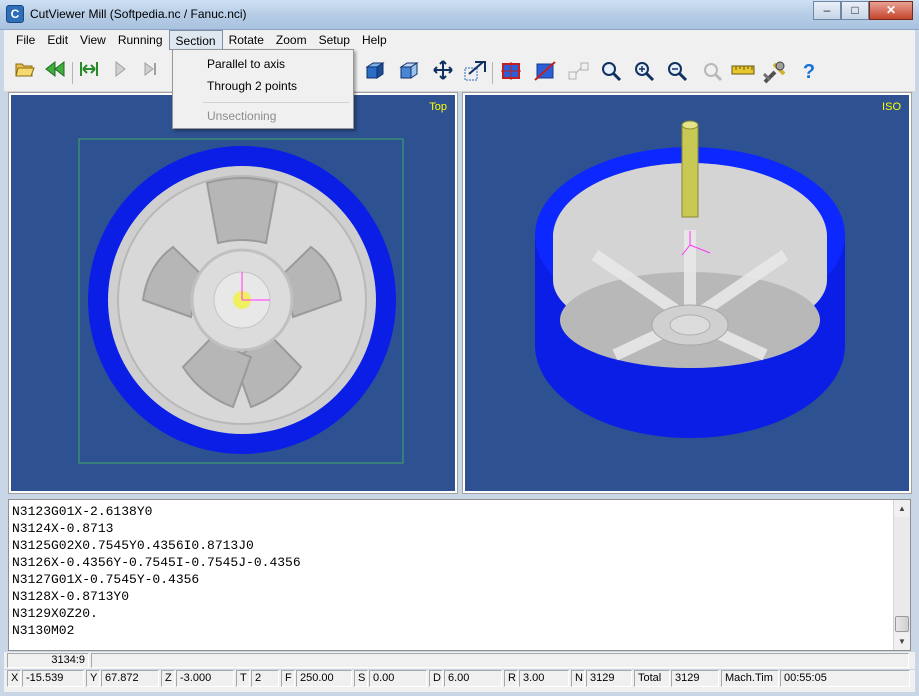 This screenshot has height=696, width=919. What do you see at coordinates (750, 678) in the screenshot?
I see `machining-time-label: Mach.Tim` at bounding box center [750, 678].